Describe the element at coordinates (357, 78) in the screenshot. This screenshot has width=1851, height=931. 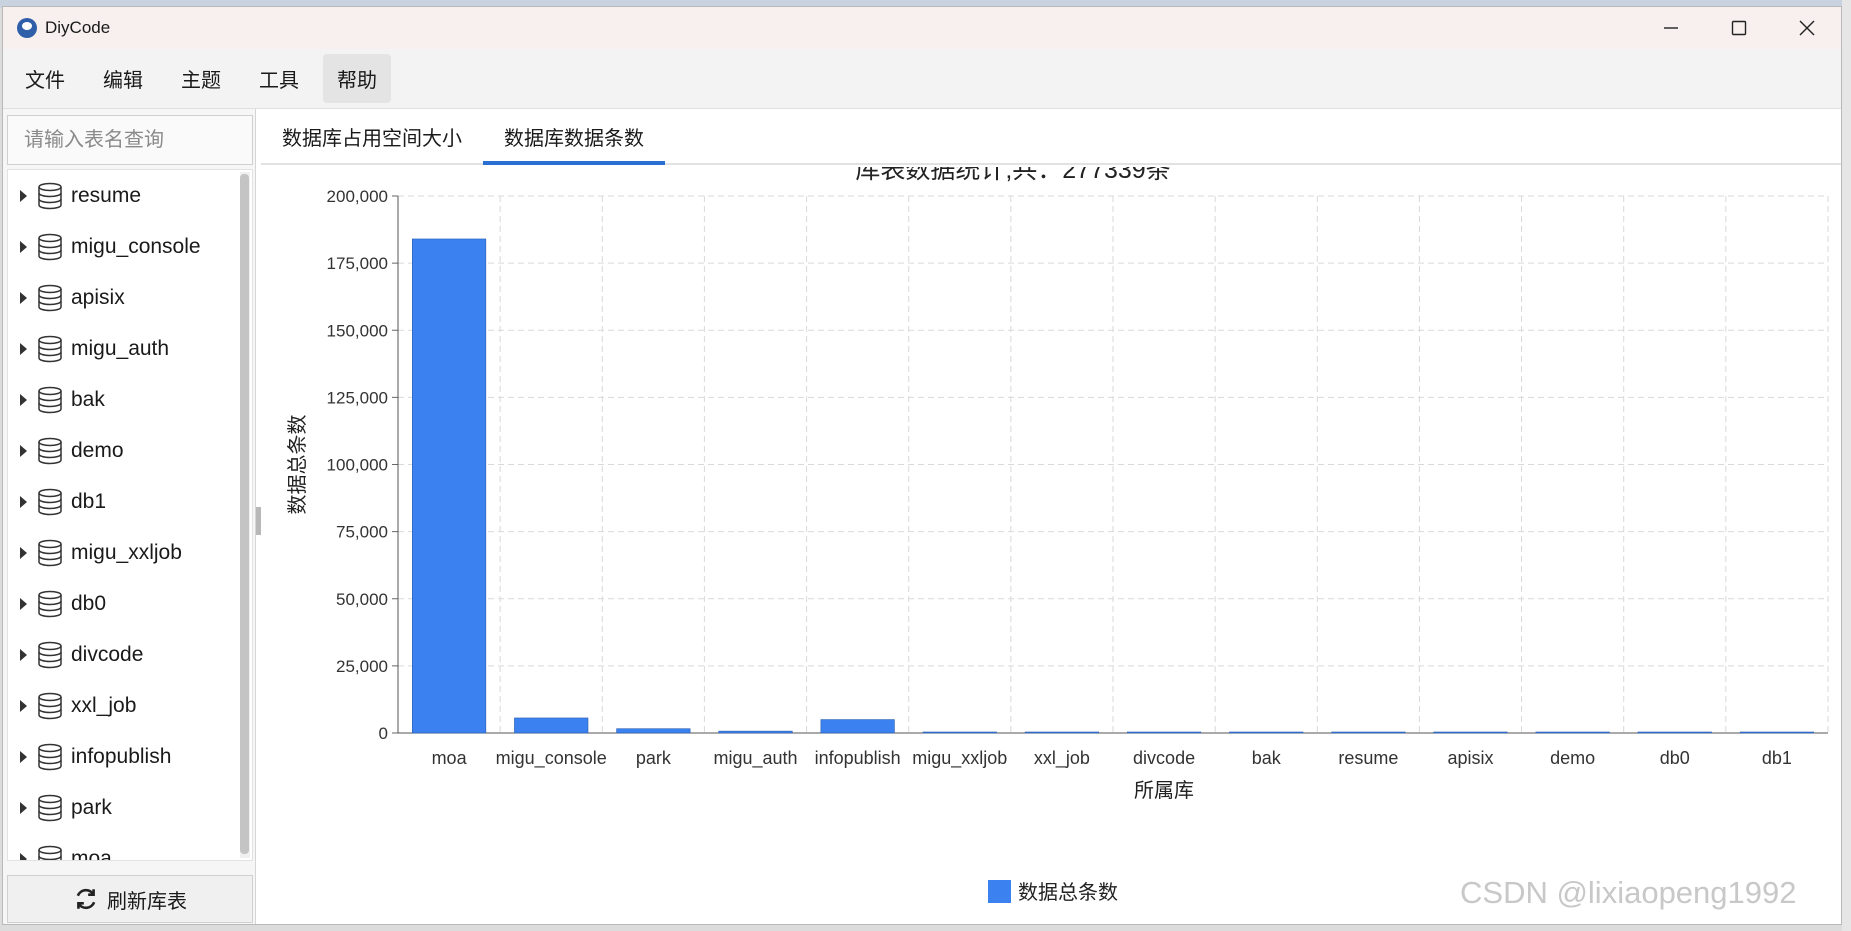
I see `menu-help: 帮助` at that location.